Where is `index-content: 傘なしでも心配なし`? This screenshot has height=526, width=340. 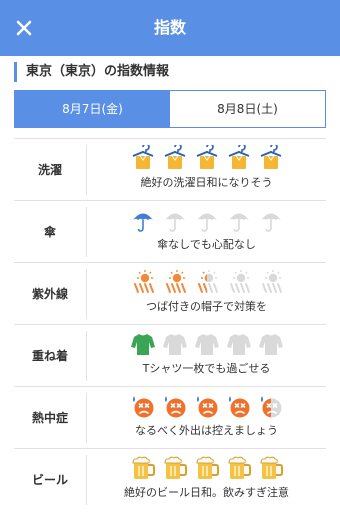 index-content: 傘なしでも心配なし is located at coordinates (206, 232).